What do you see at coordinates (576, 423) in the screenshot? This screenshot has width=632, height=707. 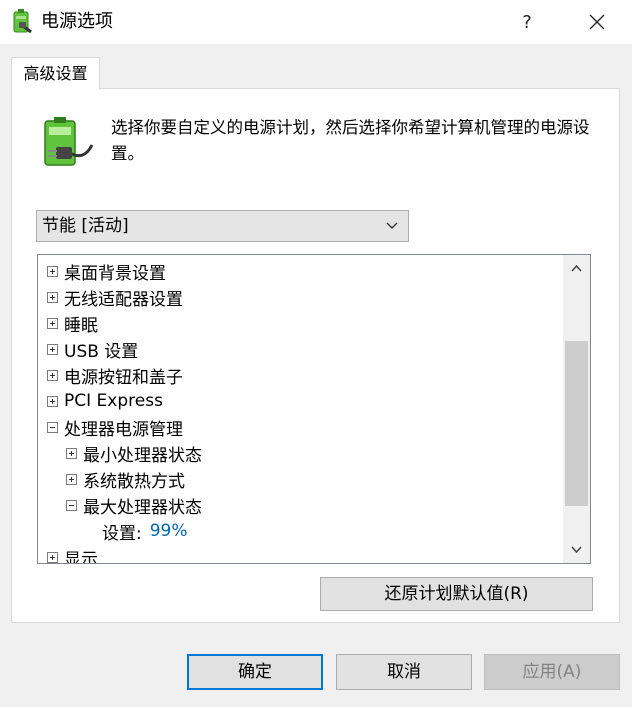 I see `scrollbar-thumb` at bounding box center [576, 423].